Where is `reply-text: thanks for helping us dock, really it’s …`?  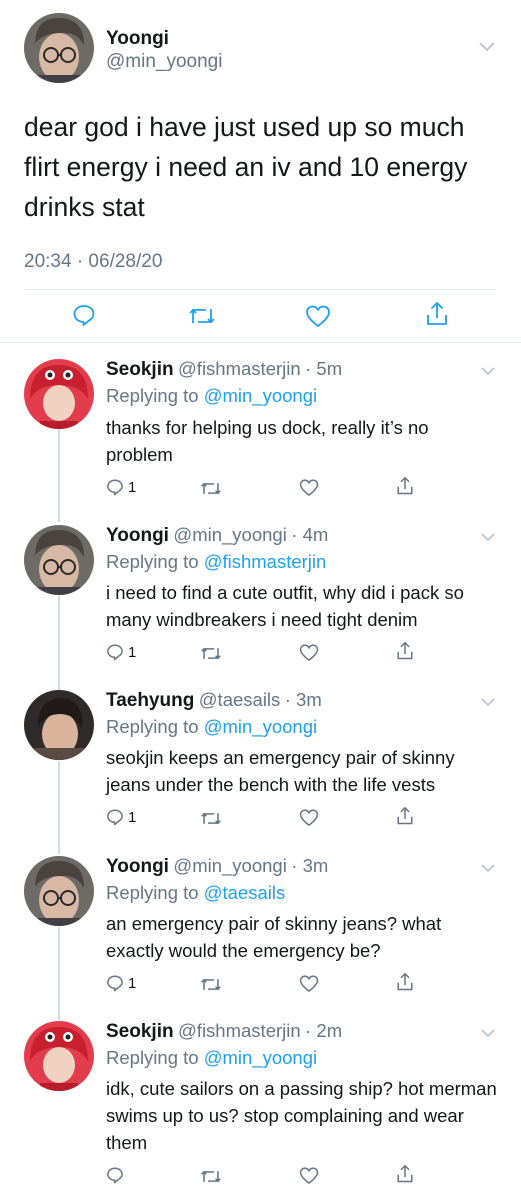 reply-text: thanks for helping us dock, really it’s … is located at coordinates (267, 441).